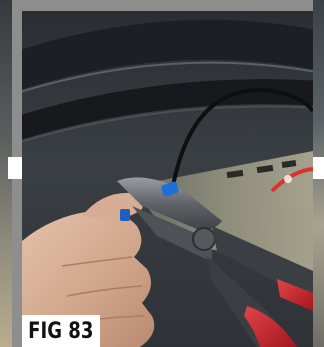 This screenshot has height=347, width=324. What do you see at coordinates (204, 239) in the screenshot?
I see `plier-pivot` at bounding box center [204, 239].